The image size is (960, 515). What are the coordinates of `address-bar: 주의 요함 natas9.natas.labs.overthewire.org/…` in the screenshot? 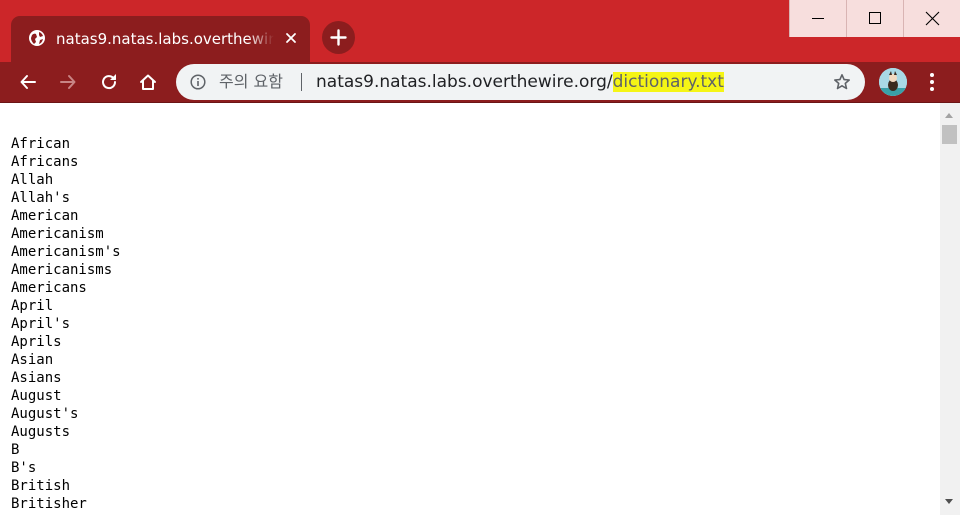 It's located at (520, 82).